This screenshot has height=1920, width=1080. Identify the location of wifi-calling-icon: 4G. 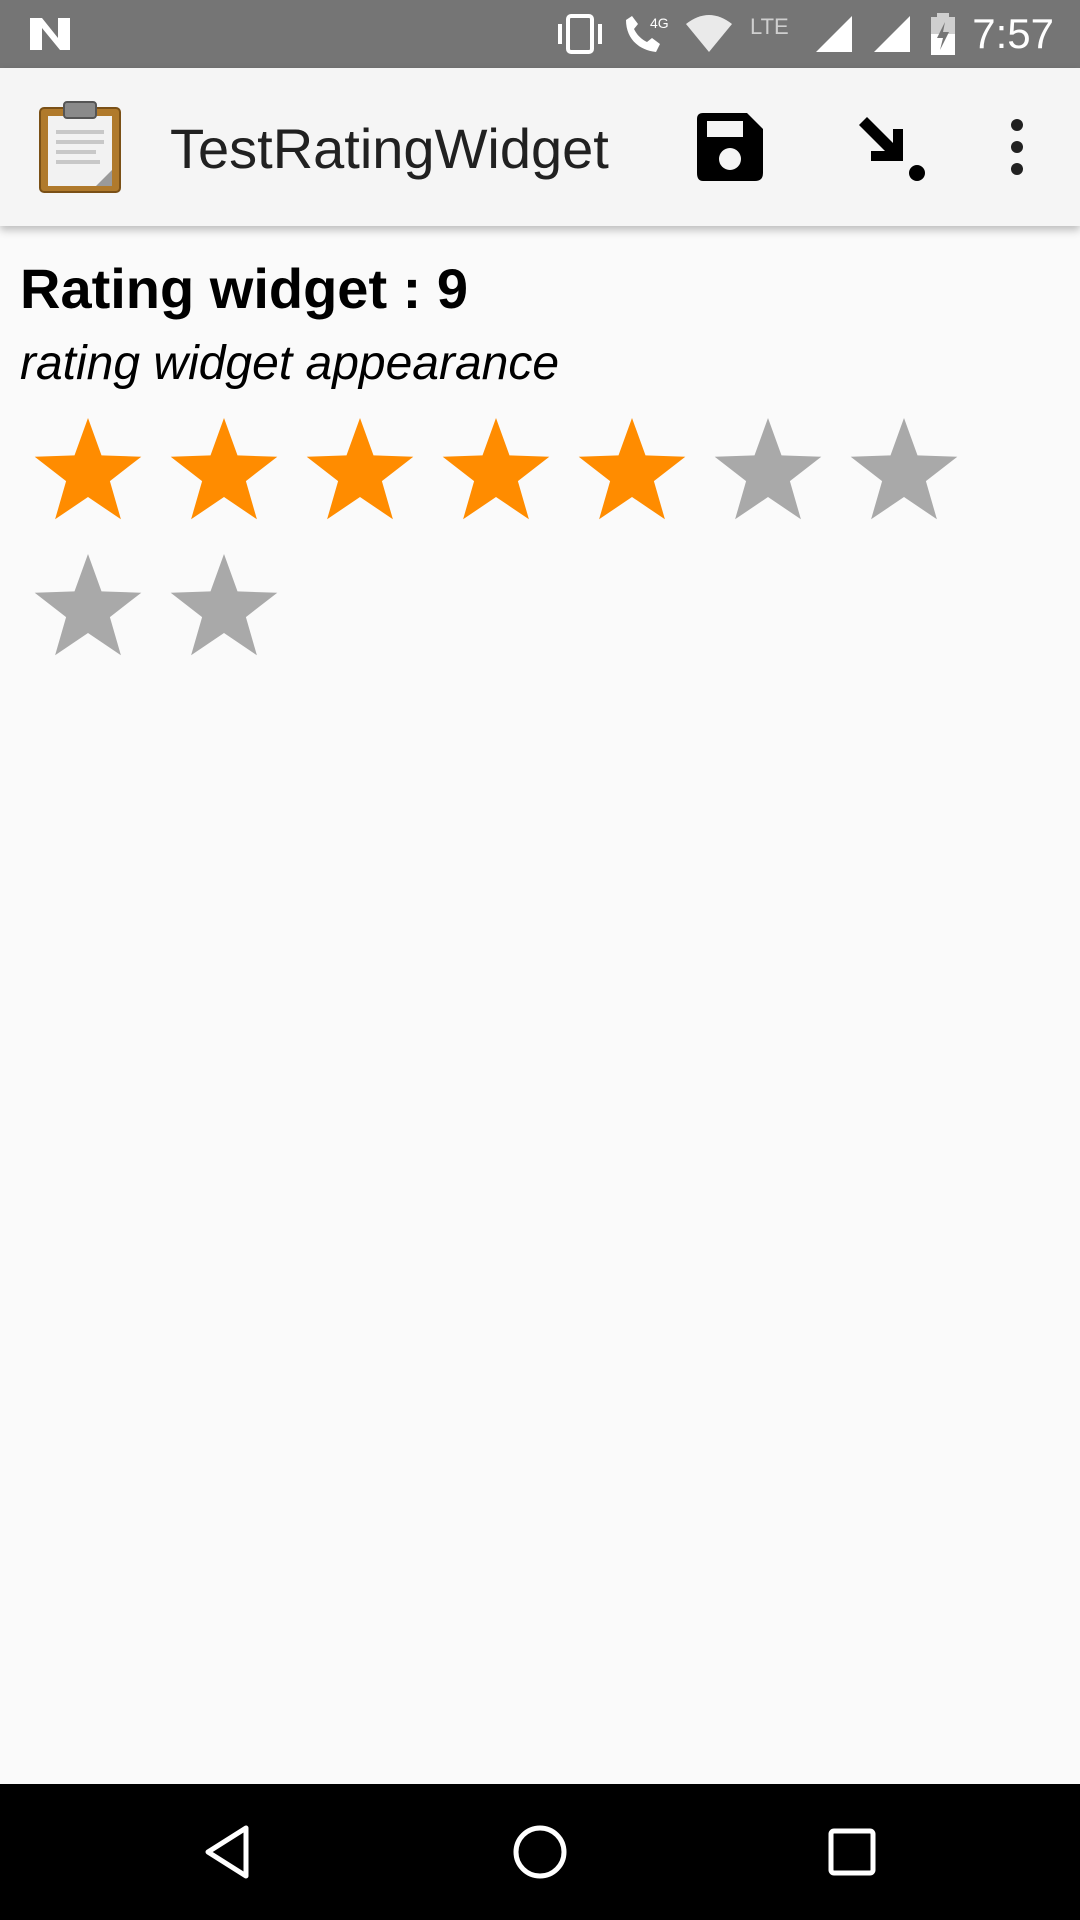
(647, 33).